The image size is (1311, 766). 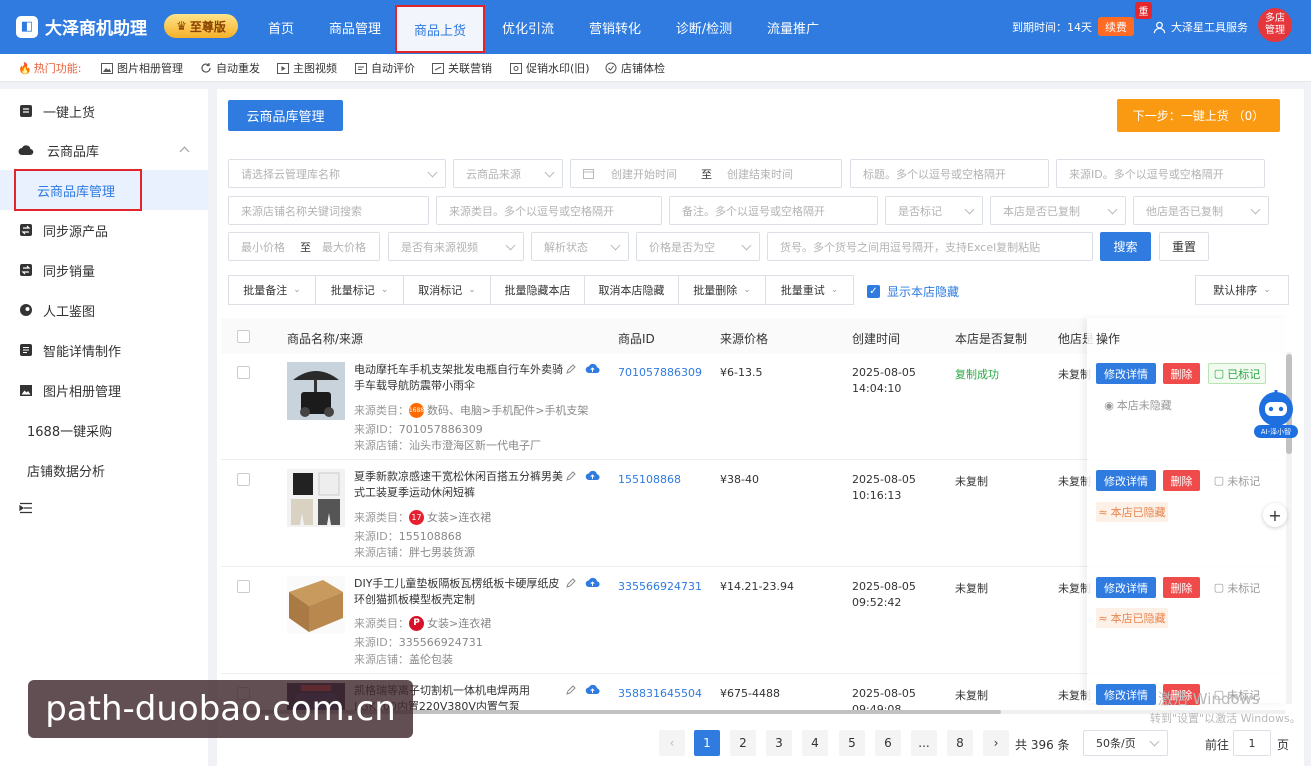 What do you see at coordinates (307, 68) in the screenshot?
I see `hot-item-video: 主图视频` at bounding box center [307, 68].